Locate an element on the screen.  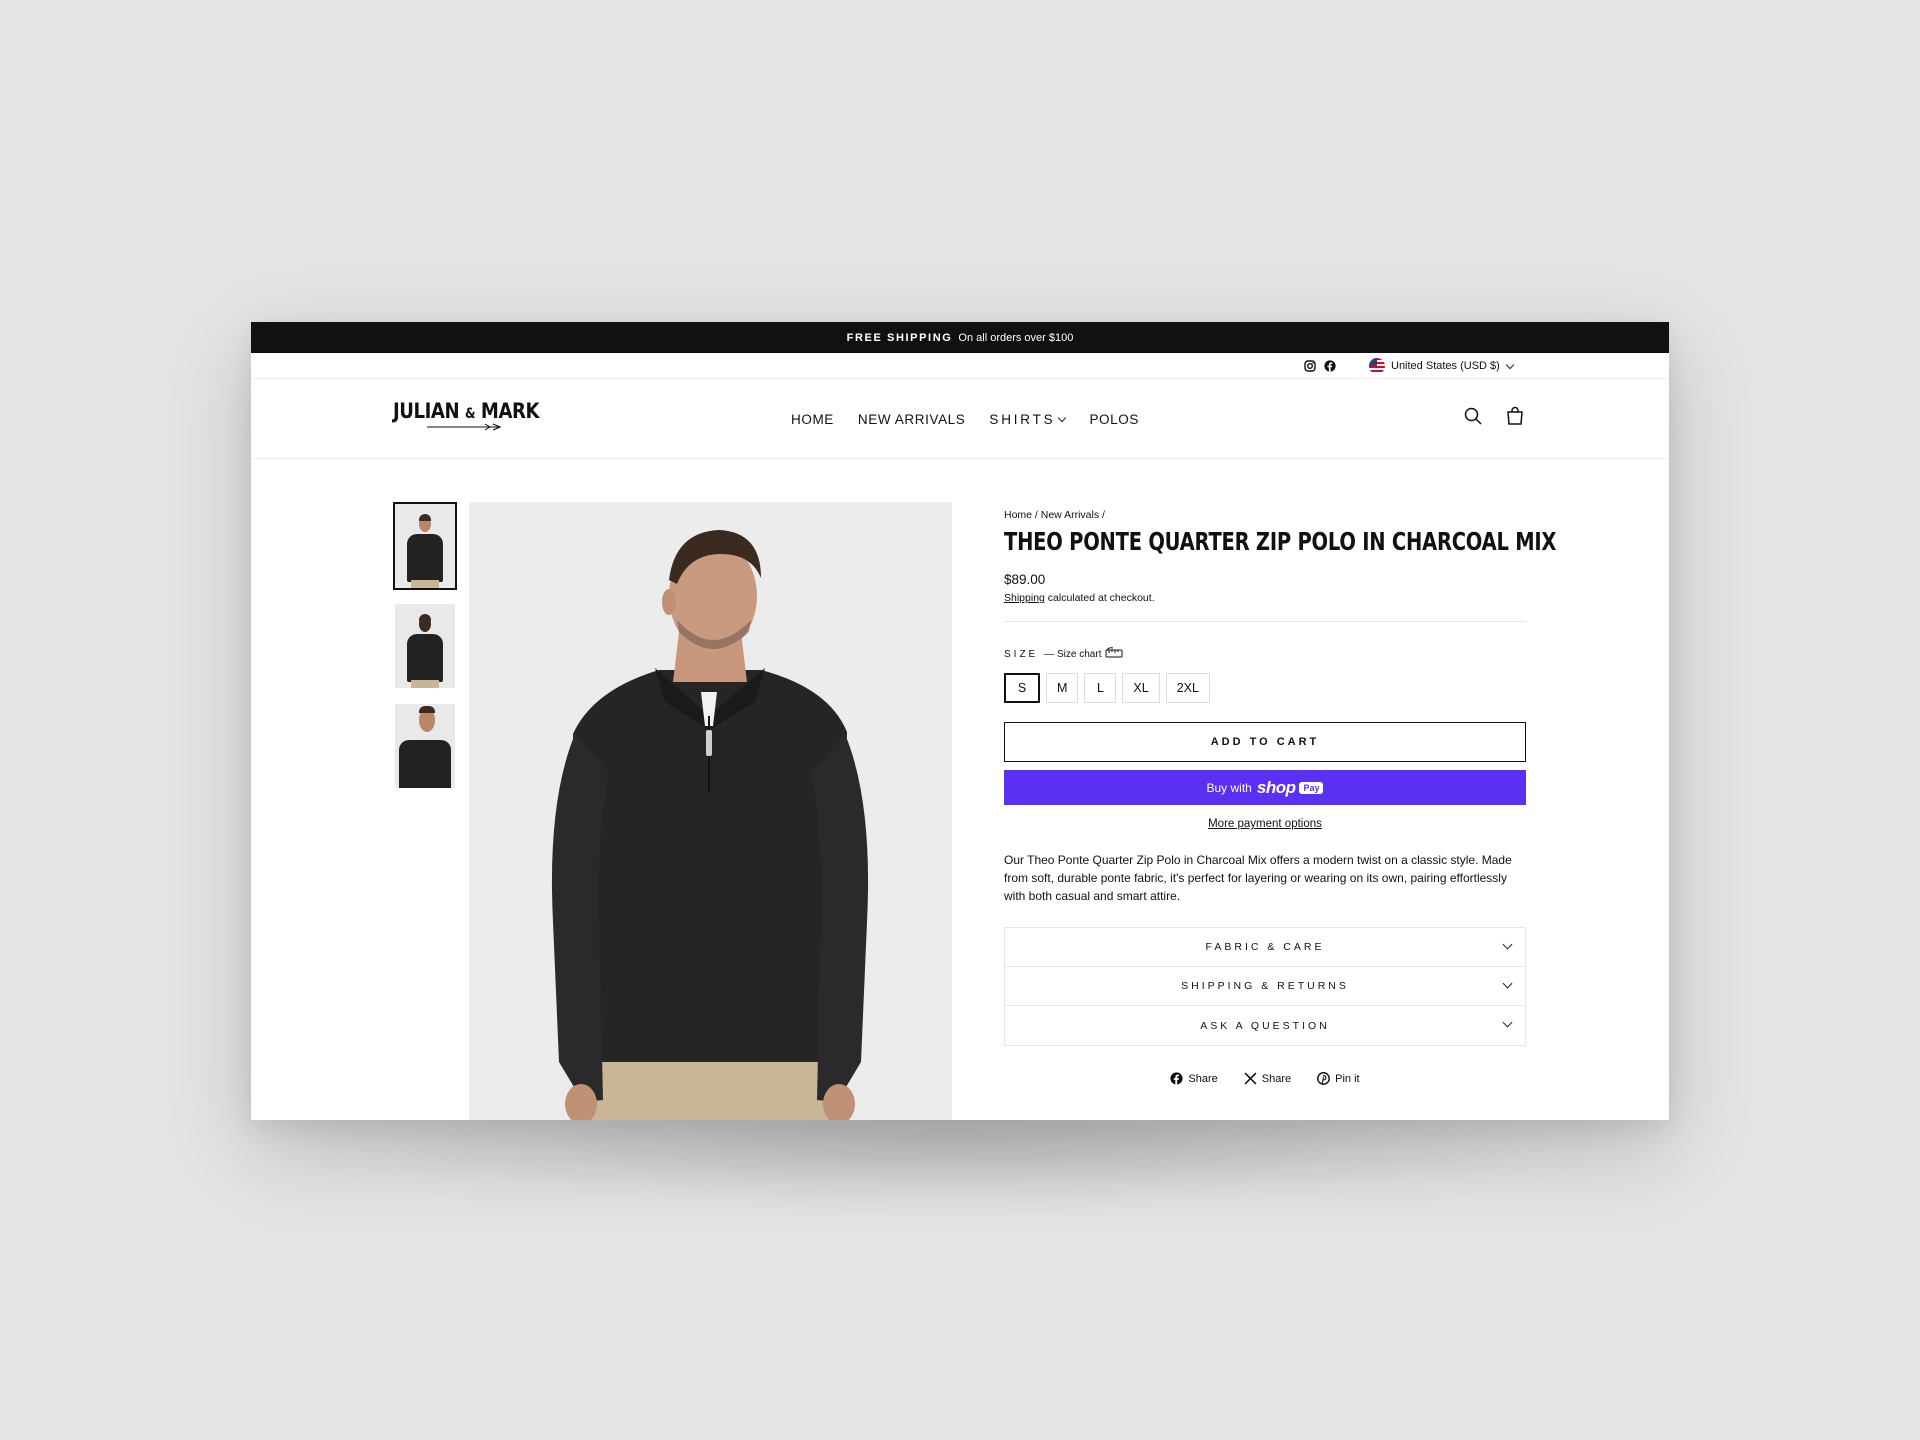
nav-home: HOME is located at coordinates (812, 419).